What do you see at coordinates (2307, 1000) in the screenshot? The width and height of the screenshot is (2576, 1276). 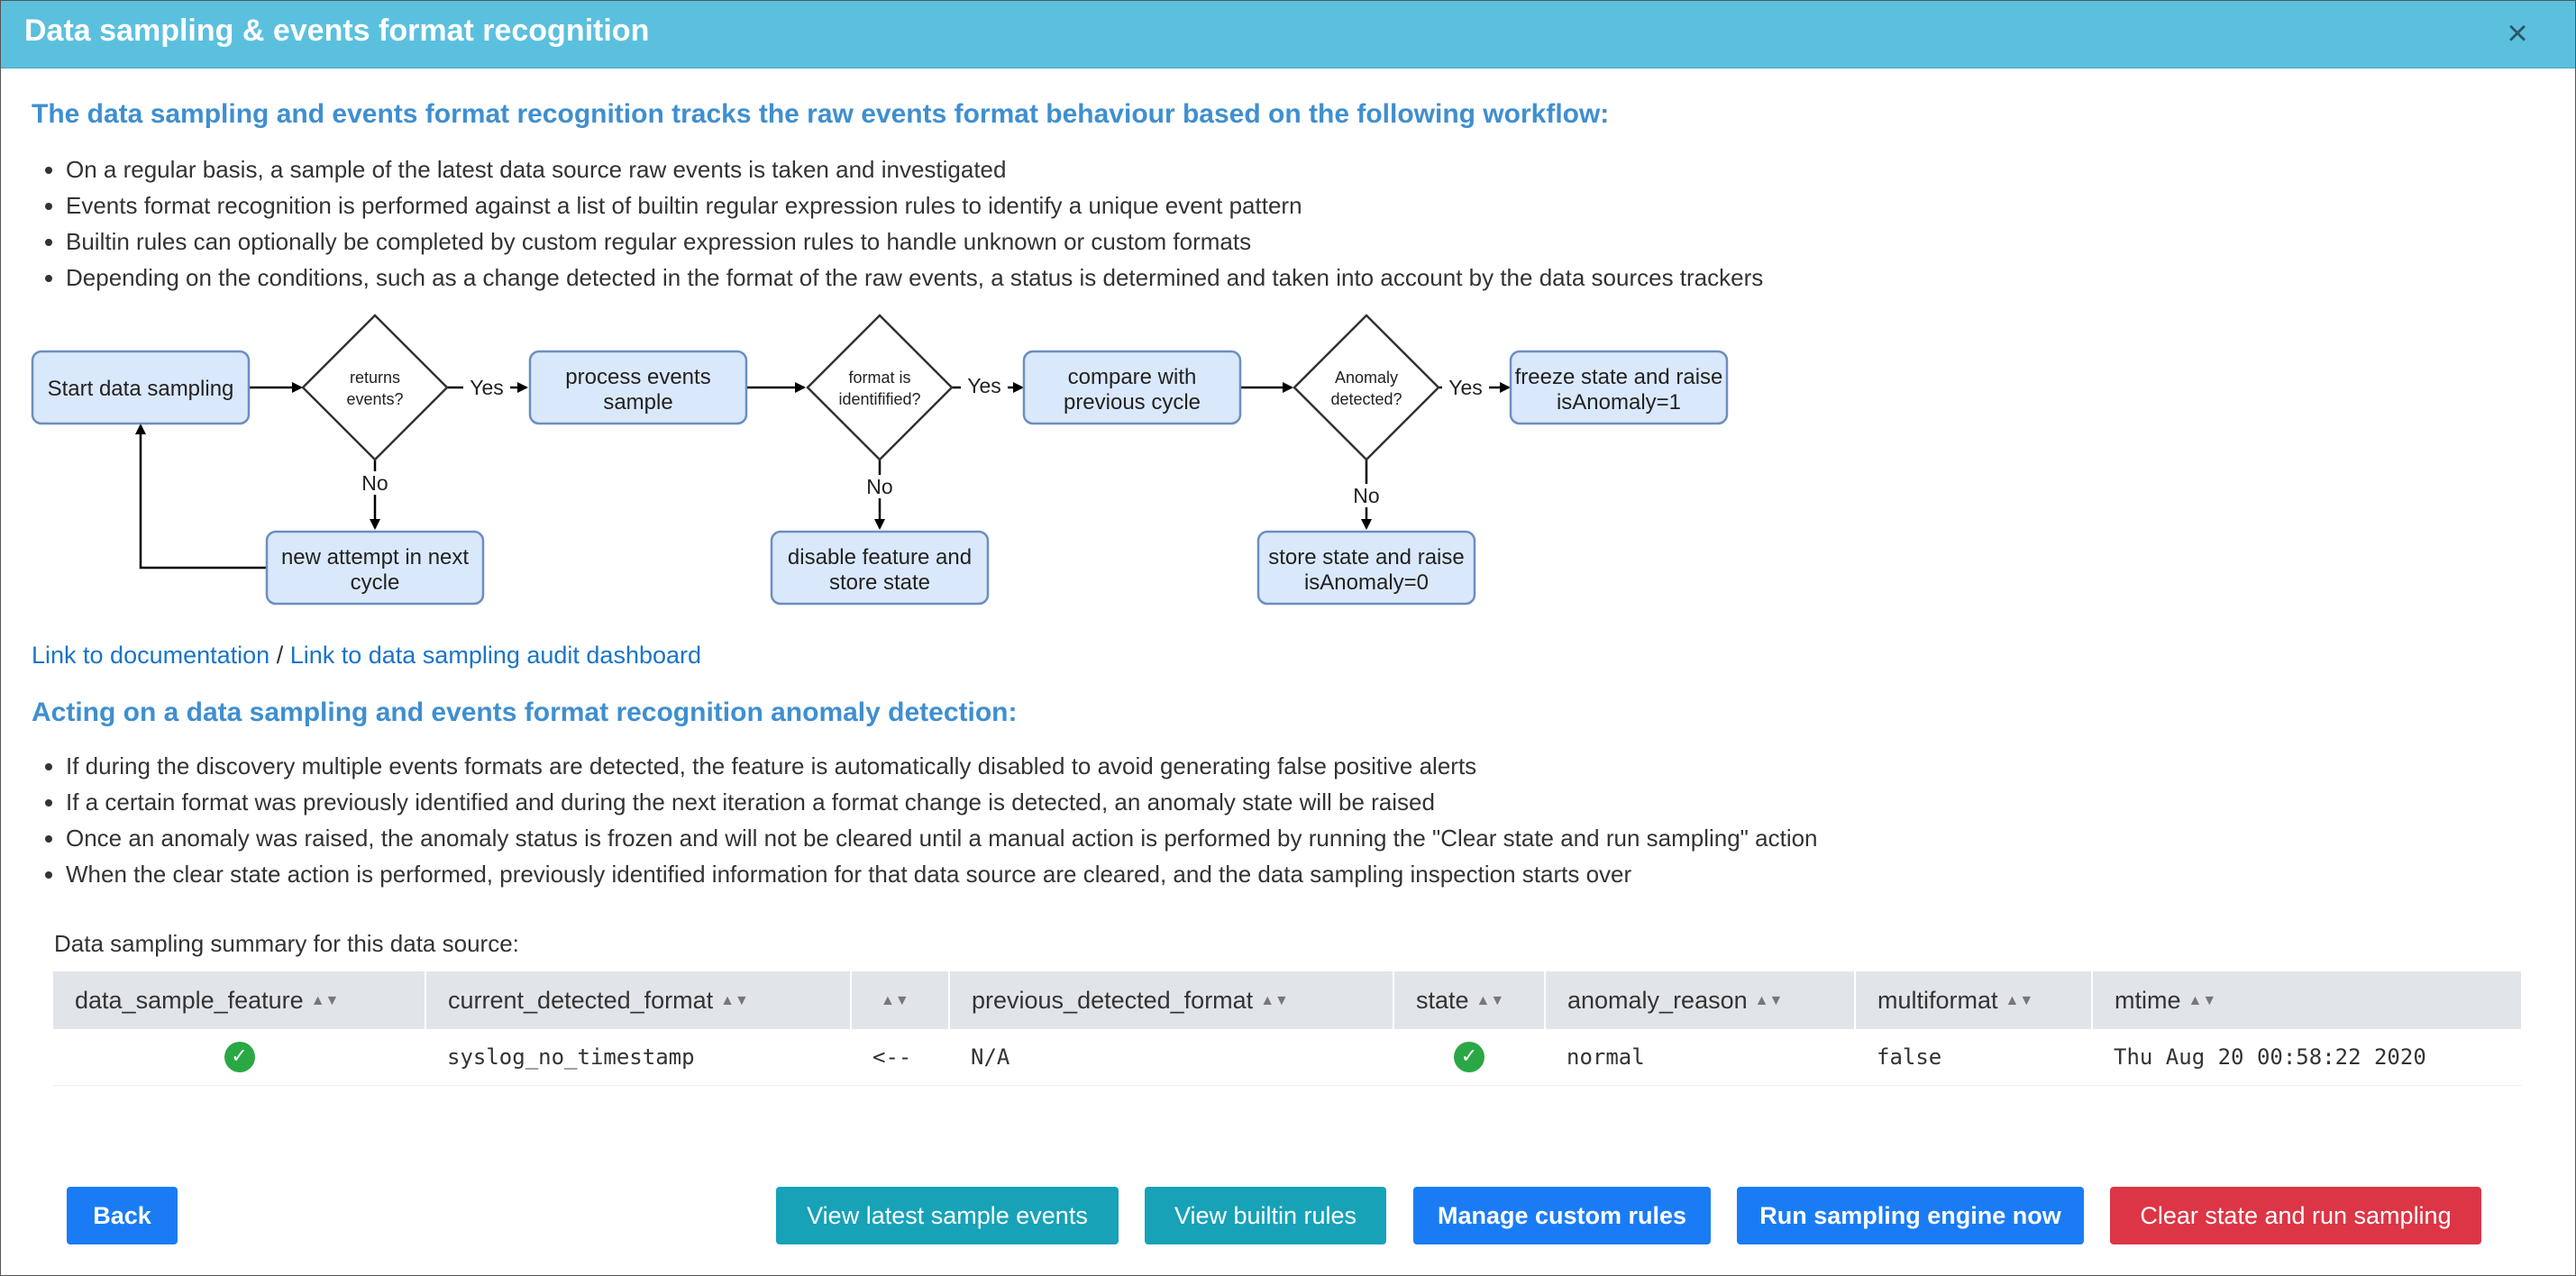 I see `column-header-mtime: mtime ▲▼` at bounding box center [2307, 1000].